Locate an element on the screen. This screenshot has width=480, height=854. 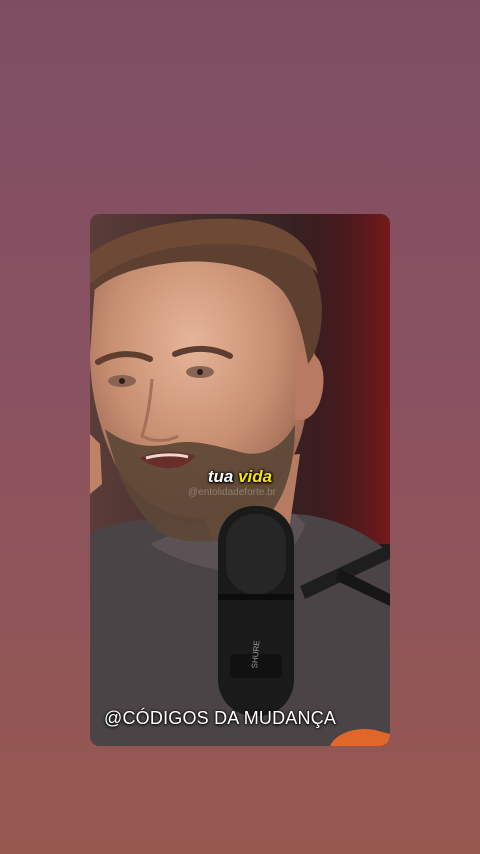
channel-handle: @CÓDIGOS DA MUDANÇA is located at coordinates (220, 718).